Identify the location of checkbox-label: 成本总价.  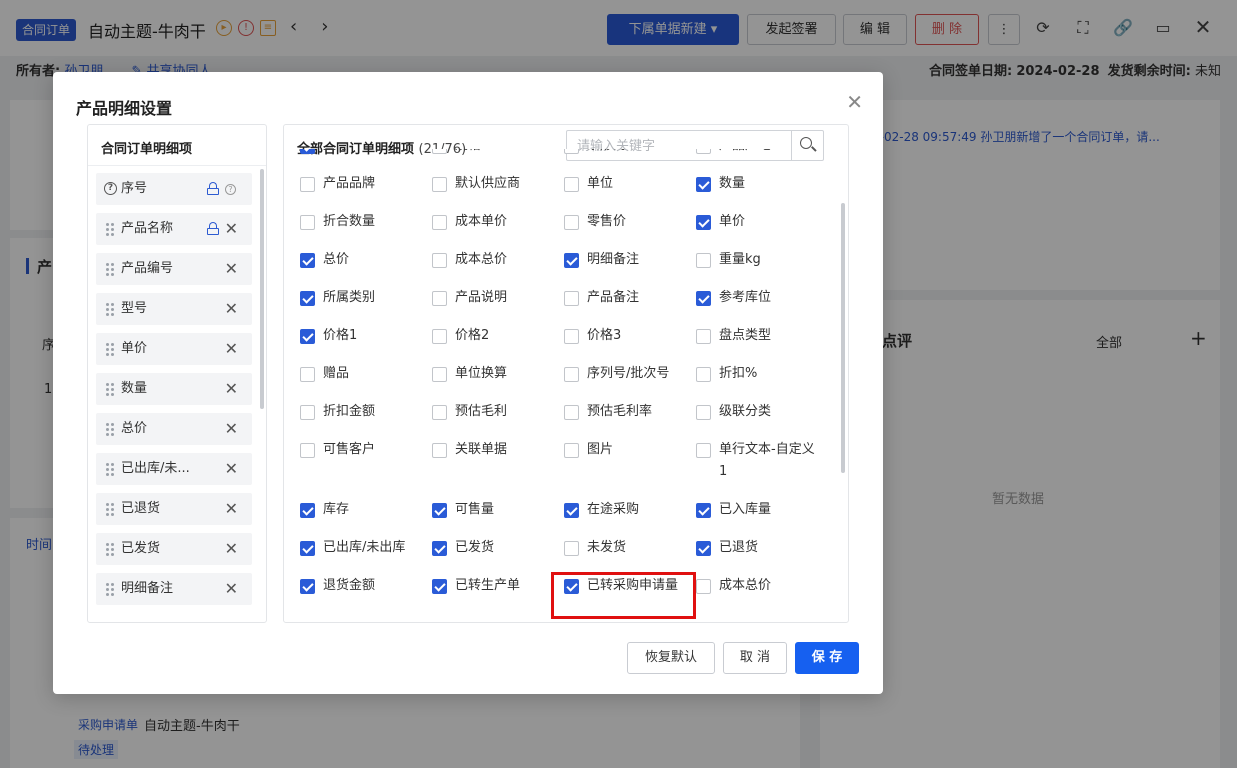
(481, 259).